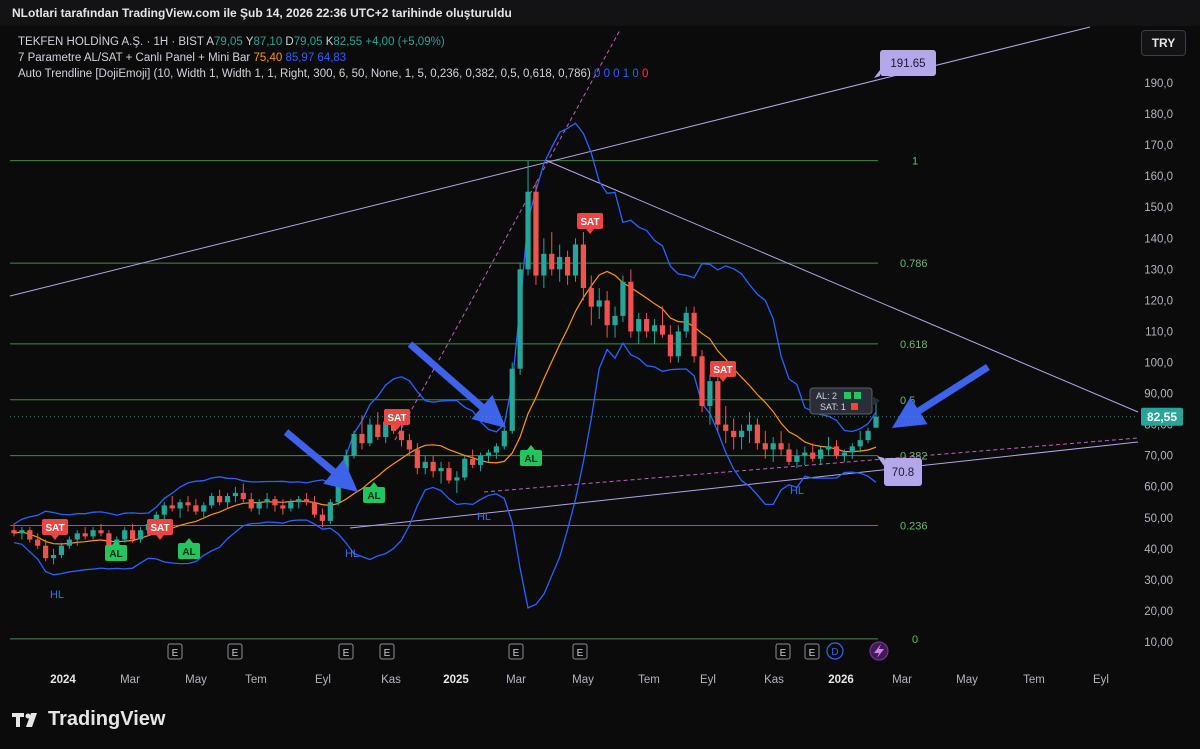 The height and width of the screenshot is (749, 1200). What do you see at coordinates (63, 680) in the screenshot?
I see `x-tick-label: 2024` at bounding box center [63, 680].